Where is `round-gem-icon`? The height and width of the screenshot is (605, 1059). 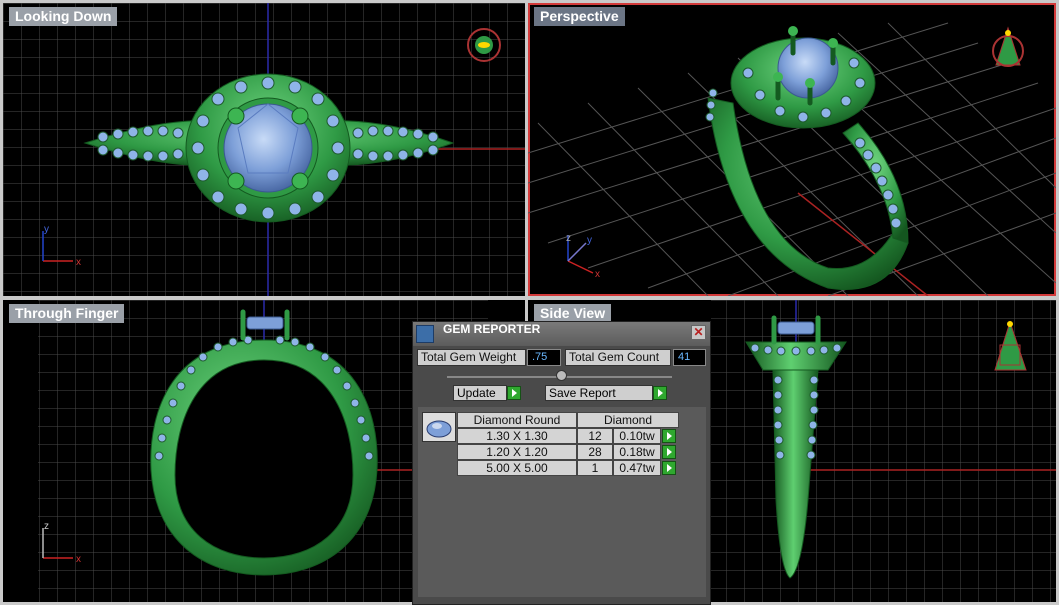 round-gem-icon is located at coordinates (439, 427).